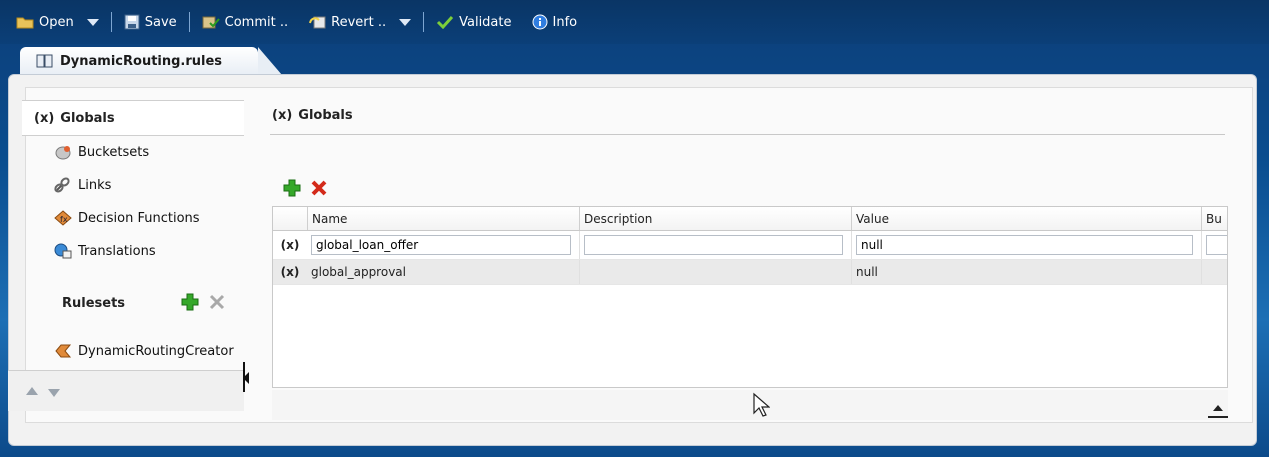  I want to click on description-field, so click(713, 245).